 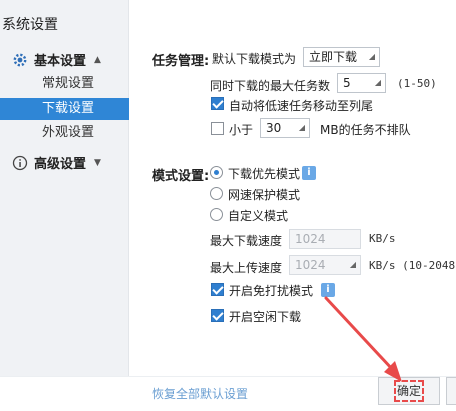 I want to click on sidebar-item-download: 下载设置, so click(x=64, y=109).